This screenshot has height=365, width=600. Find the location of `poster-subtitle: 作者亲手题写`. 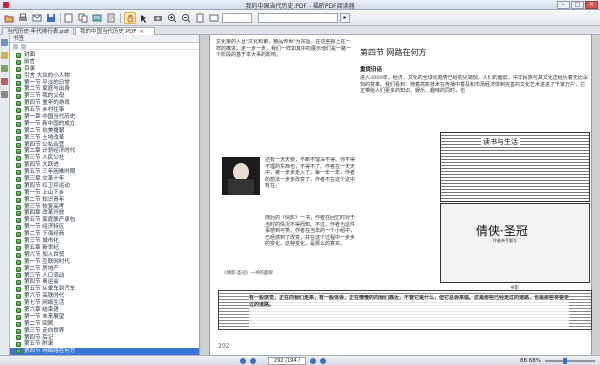

poster-subtitle: 作者亲手题写 is located at coordinates (505, 240).